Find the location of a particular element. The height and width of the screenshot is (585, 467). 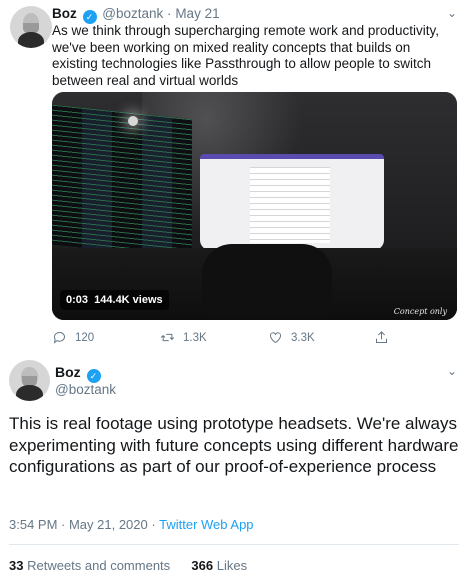

tweet-meta: 3:54 PM · May 21, 2020 · Twitter Web App is located at coordinates (131, 524).